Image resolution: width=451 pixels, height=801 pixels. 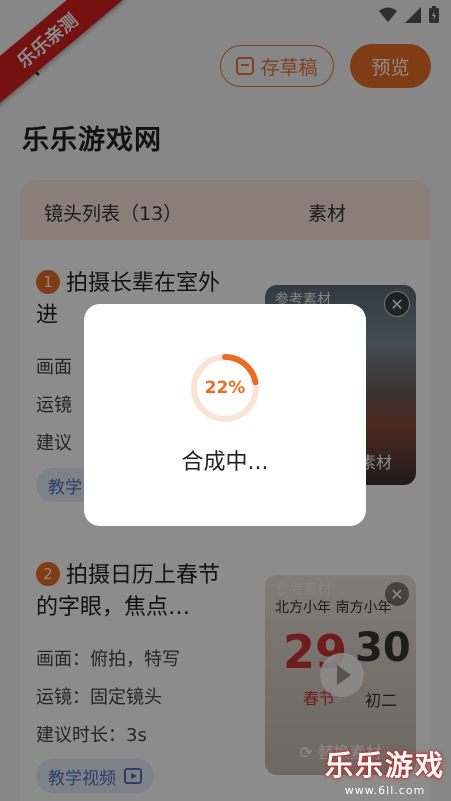 What do you see at coordinates (384, 765) in the screenshot?
I see `watermark-brand: 乐乐游戏` at bounding box center [384, 765].